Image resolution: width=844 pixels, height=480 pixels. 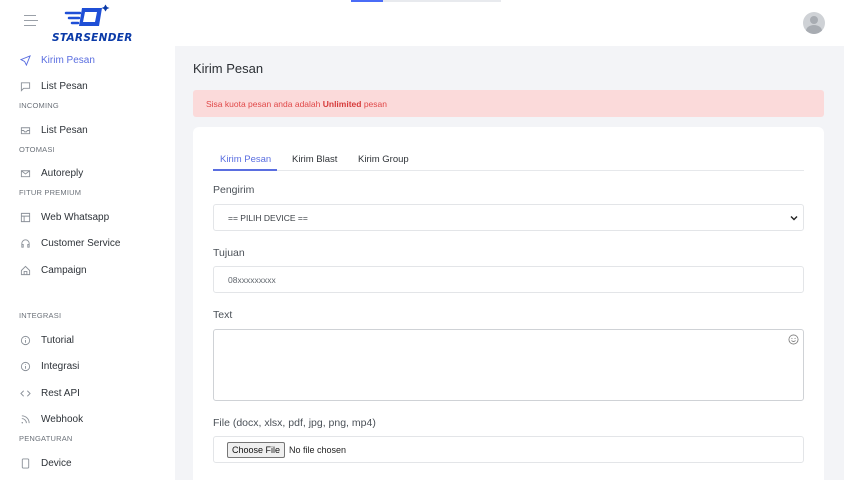 I want to click on sidebar-item-label: Customer Service, so click(x=81, y=243).